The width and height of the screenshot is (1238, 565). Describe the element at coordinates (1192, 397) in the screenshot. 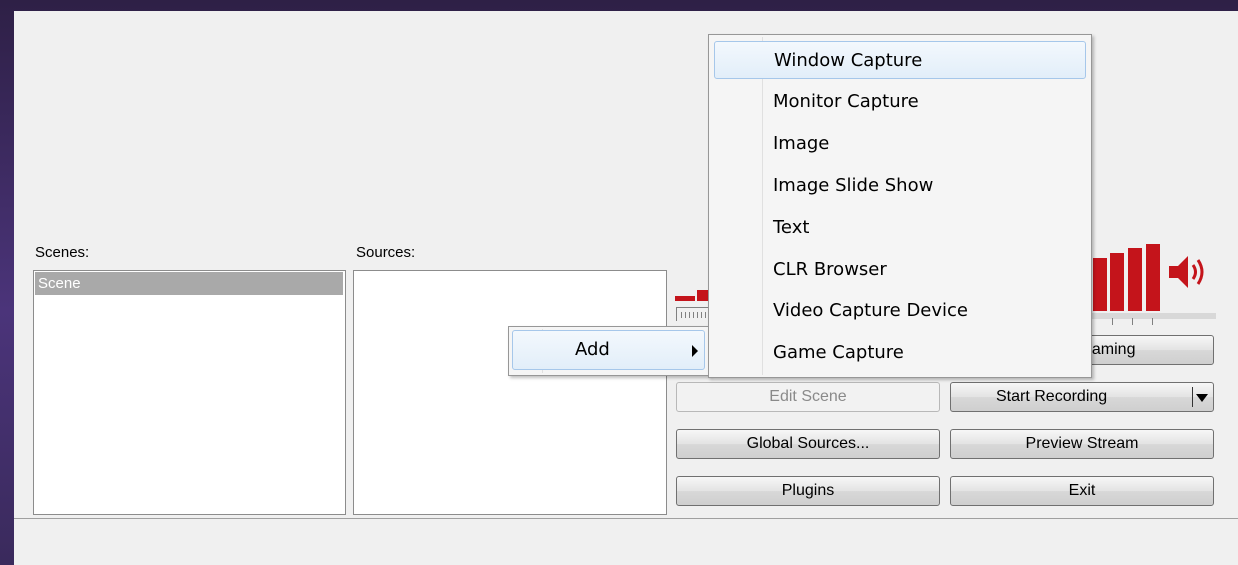

I see `dropdown-separator` at that location.